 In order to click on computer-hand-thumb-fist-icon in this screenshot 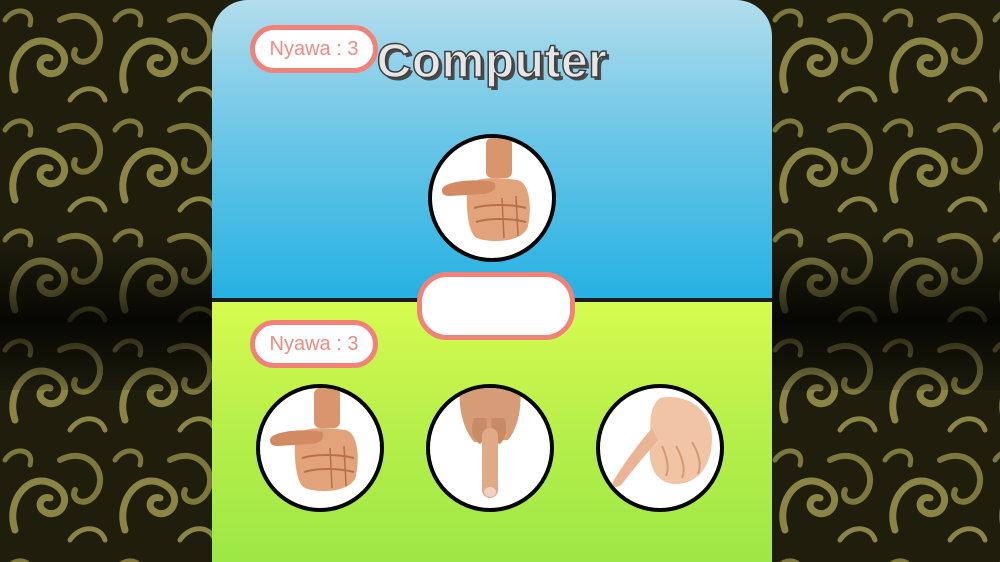, I will do `click(492, 198)`.